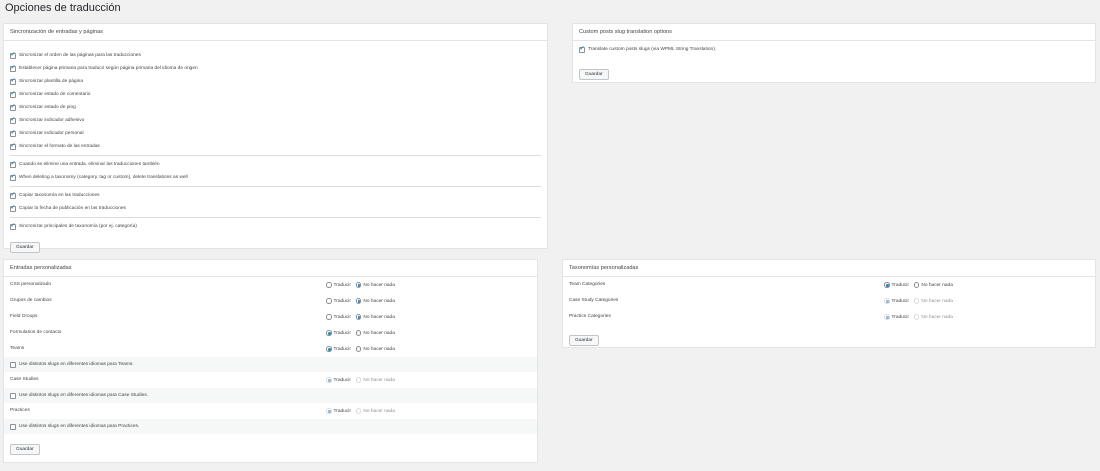 The width and height of the screenshot is (1100, 471). I want to click on sync-option: Sincronizar indicador personal, so click(275, 133).